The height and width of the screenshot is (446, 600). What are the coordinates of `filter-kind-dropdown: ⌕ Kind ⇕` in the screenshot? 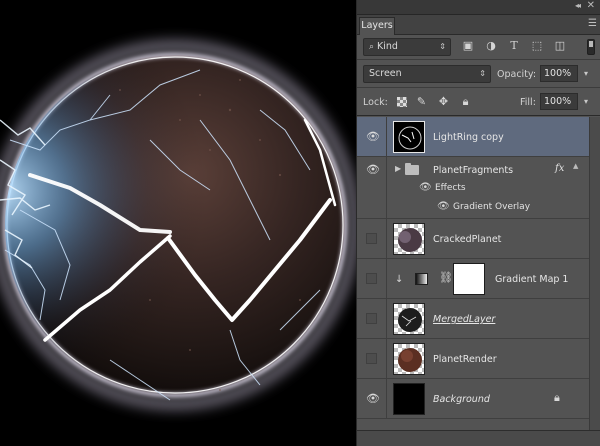 It's located at (407, 47).